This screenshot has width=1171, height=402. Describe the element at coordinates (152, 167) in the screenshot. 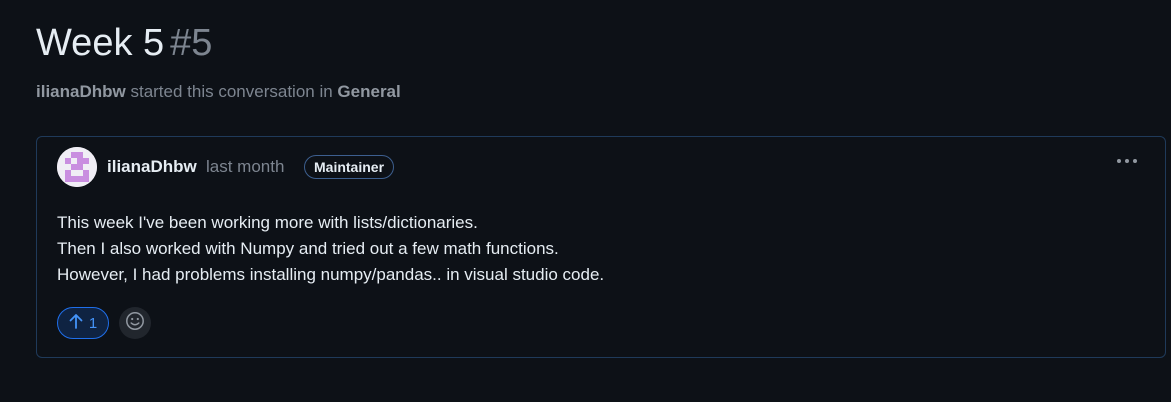

I see `post-author-link: ilianaDhbw` at that location.